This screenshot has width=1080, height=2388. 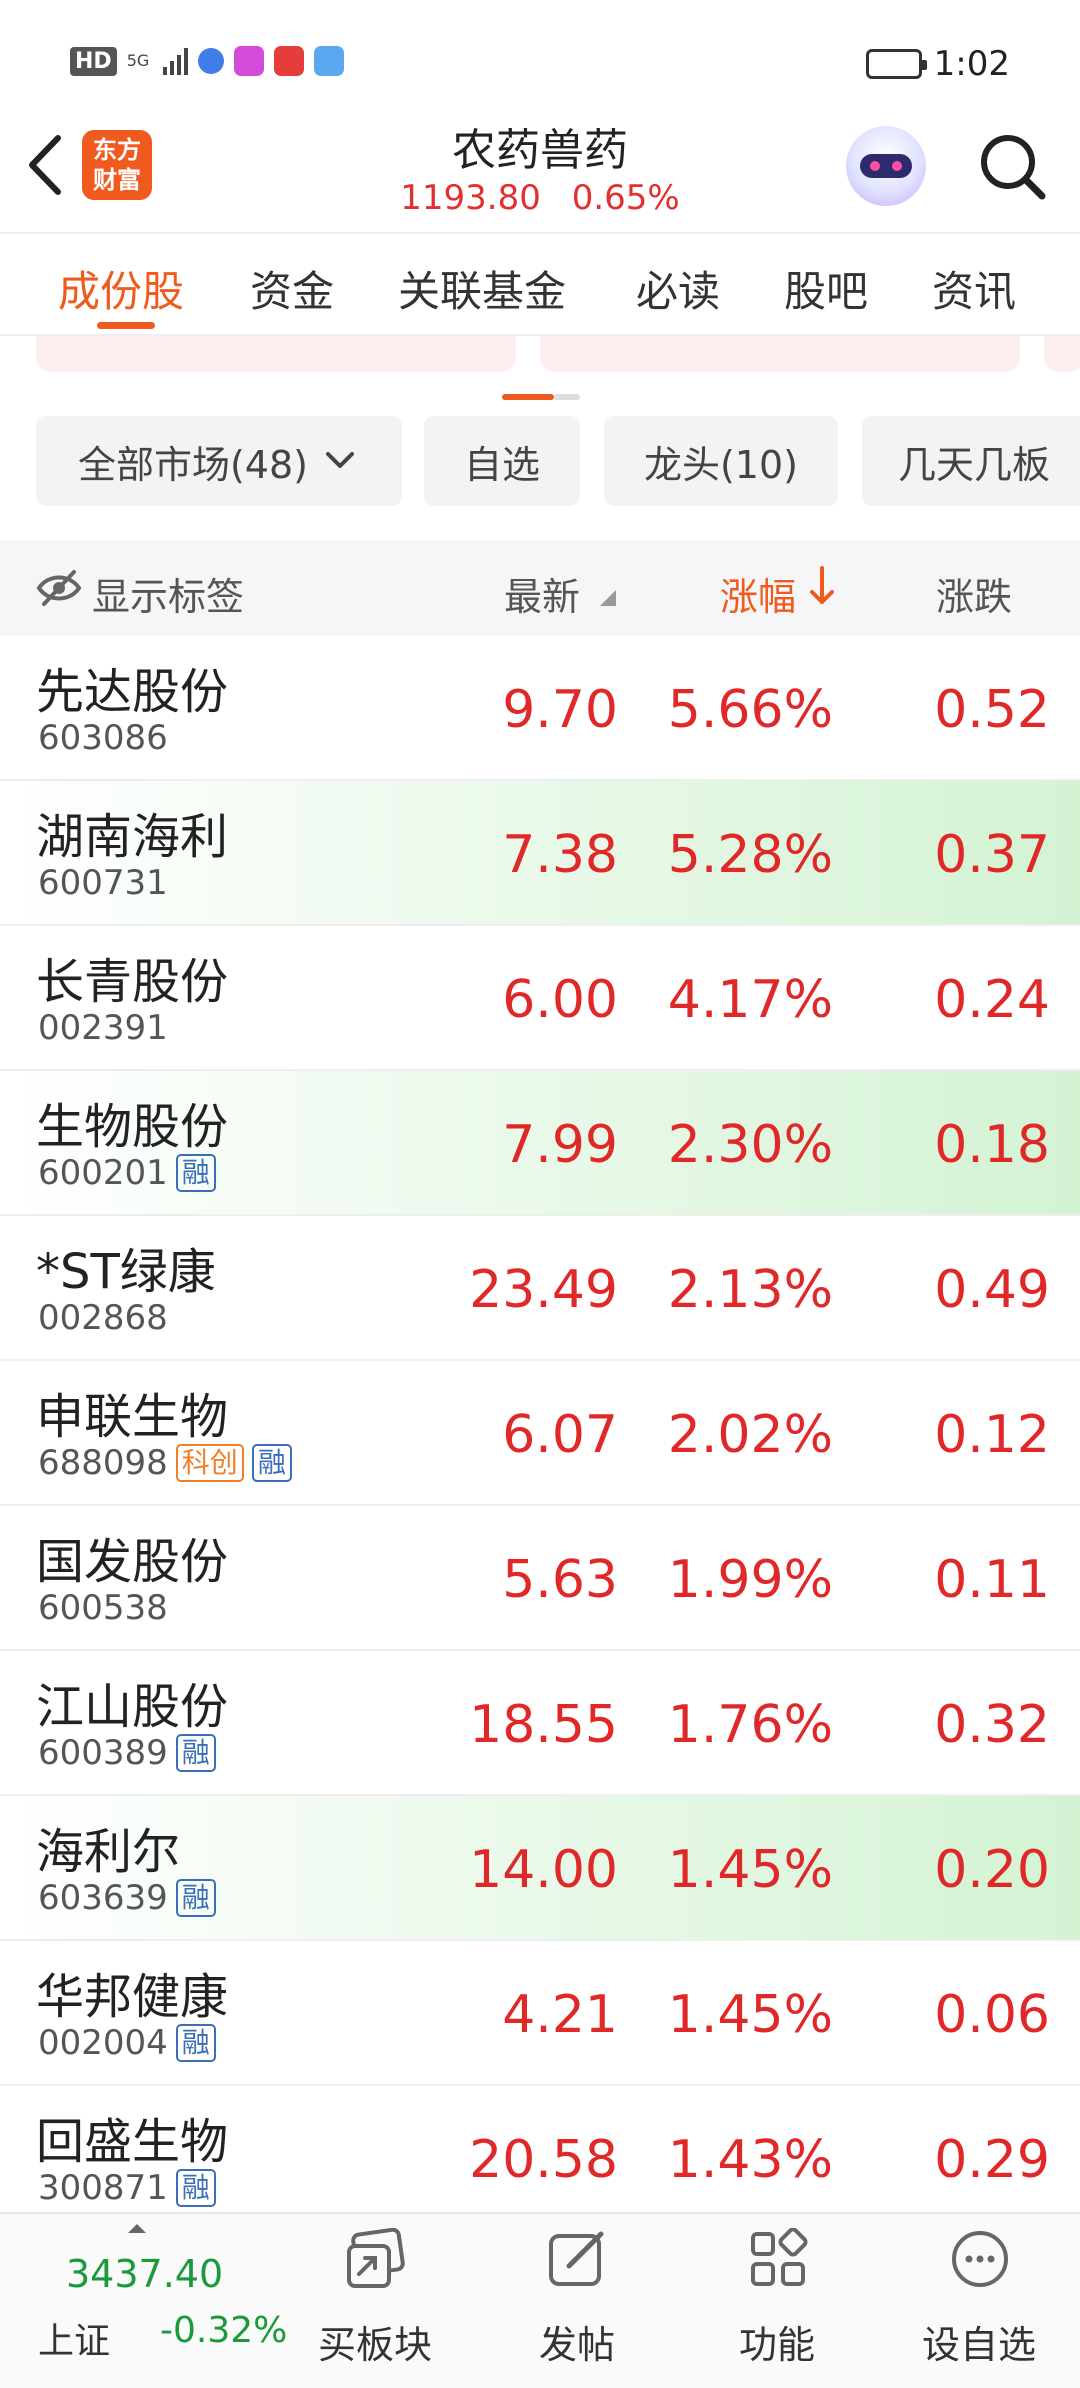 What do you see at coordinates (678, 288) in the screenshot?
I see `tab-must-read: 必读` at bounding box center [678, 288].